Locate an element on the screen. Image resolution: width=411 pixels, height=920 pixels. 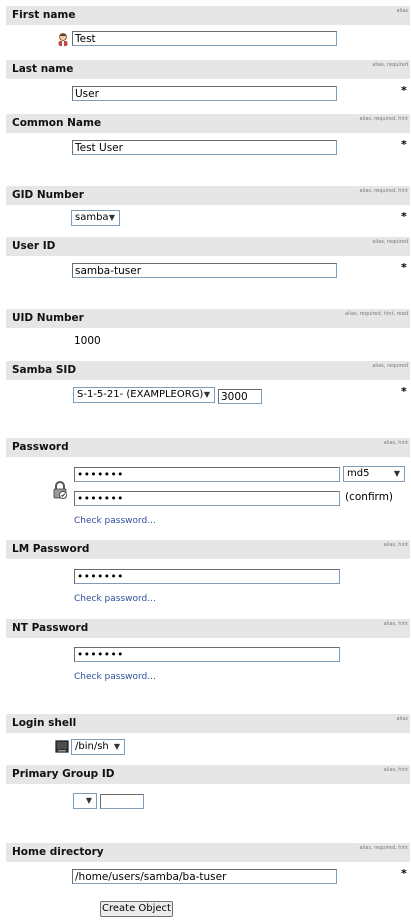
home-directory-input: /home/users/samba/ba-tuser is located at coordinates (204, 876).